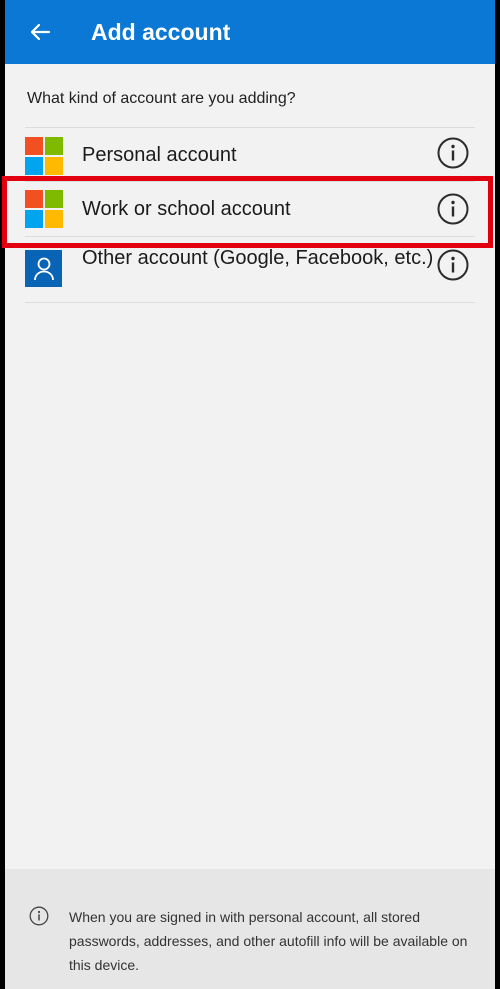 The image size is (500, 989). What do you see at coordinates (159, 155) in the screenshot?
I see `personal-account-label: Personal account` at bounding box center [159, 155].